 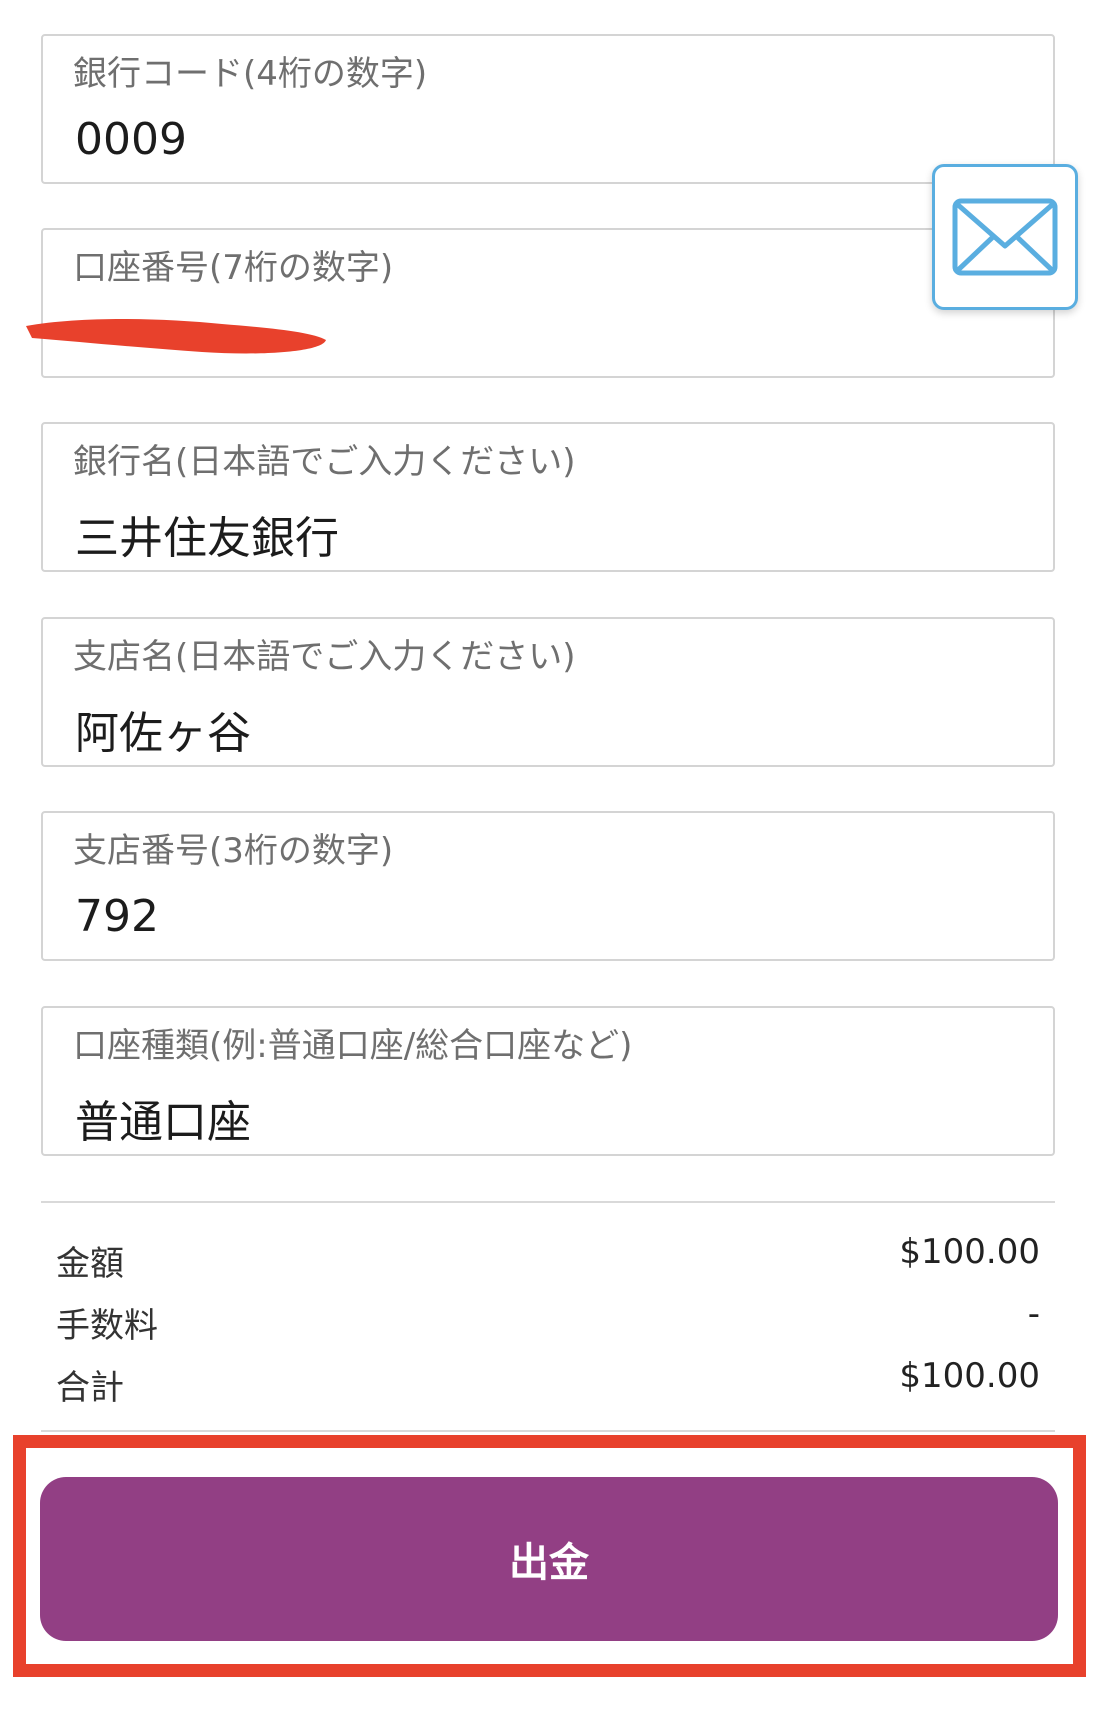 What do you see at coordinates (131, 139) in the screenshot?
I see `bank-code-value: 0009` at bounding box center [131, 139].